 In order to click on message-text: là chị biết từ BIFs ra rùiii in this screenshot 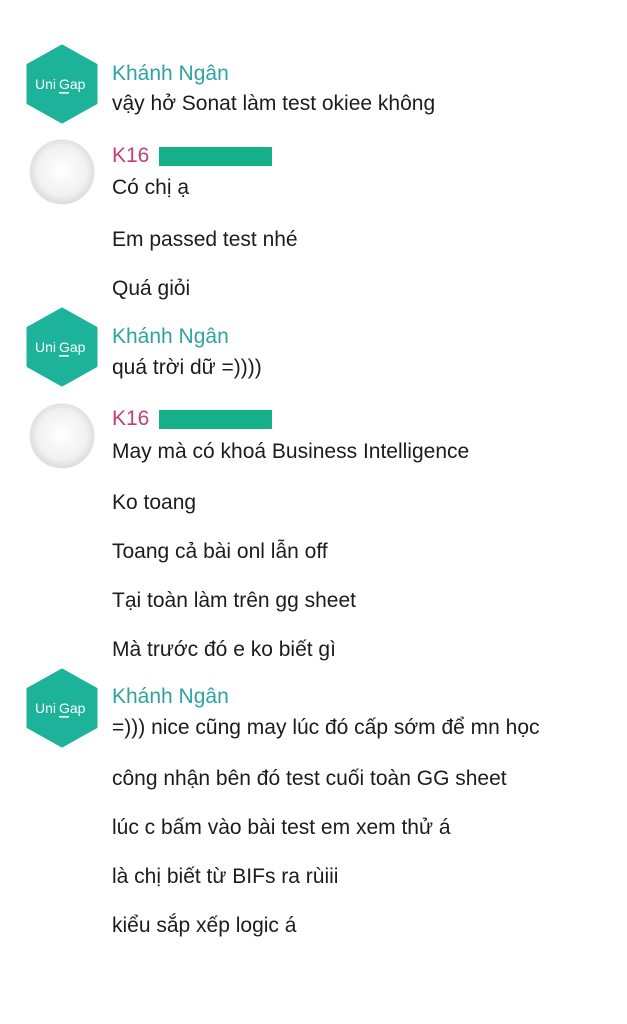, I will do `click(225, 876)`.